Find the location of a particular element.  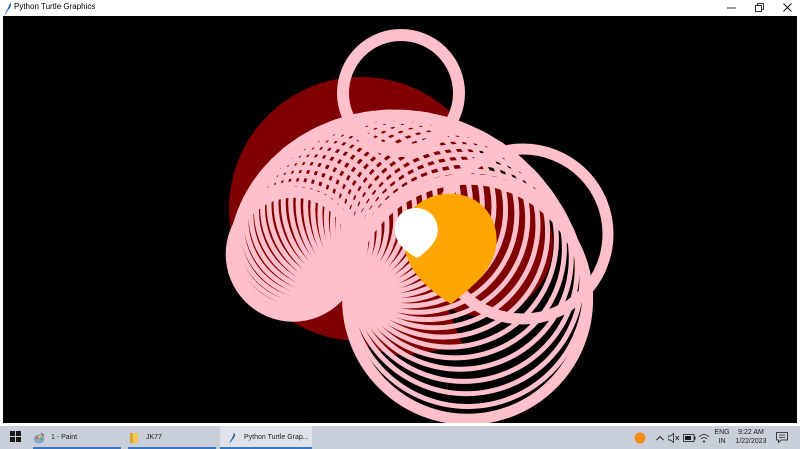

wifi-icon is located at coordinates (704, 437).